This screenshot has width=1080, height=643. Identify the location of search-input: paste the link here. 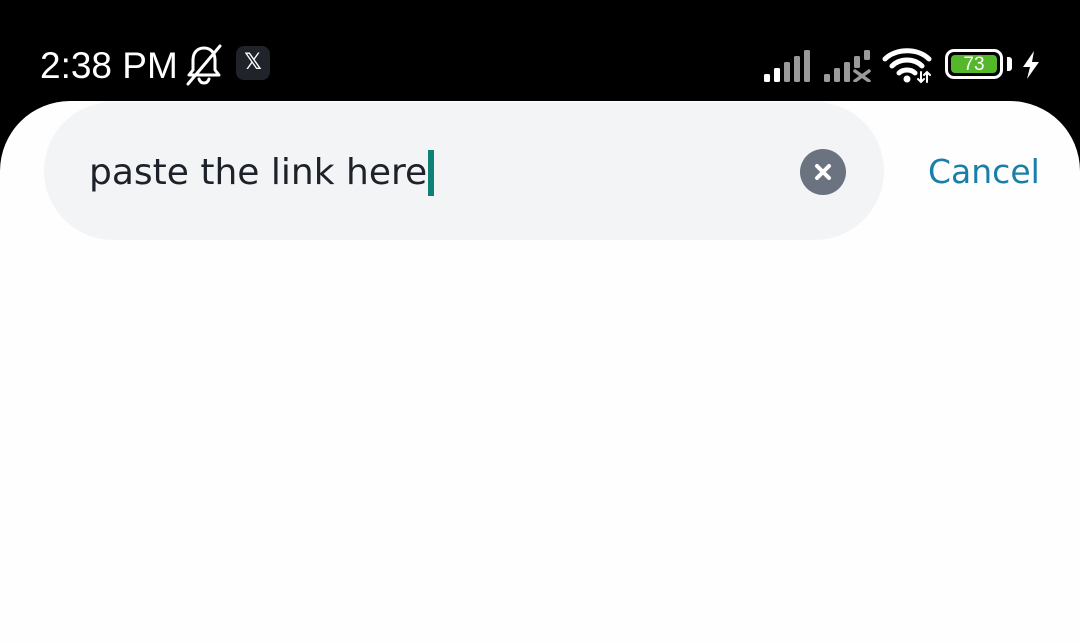
(262, 173).